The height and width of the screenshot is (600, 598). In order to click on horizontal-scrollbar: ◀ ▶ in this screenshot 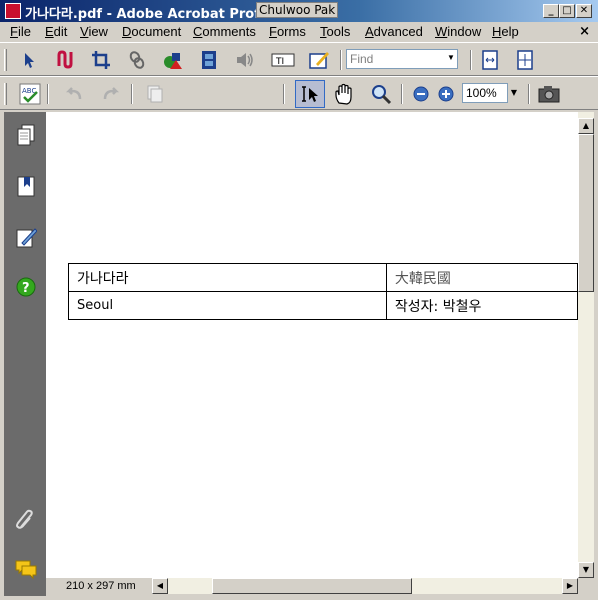, I will do `click(365, 586)`.